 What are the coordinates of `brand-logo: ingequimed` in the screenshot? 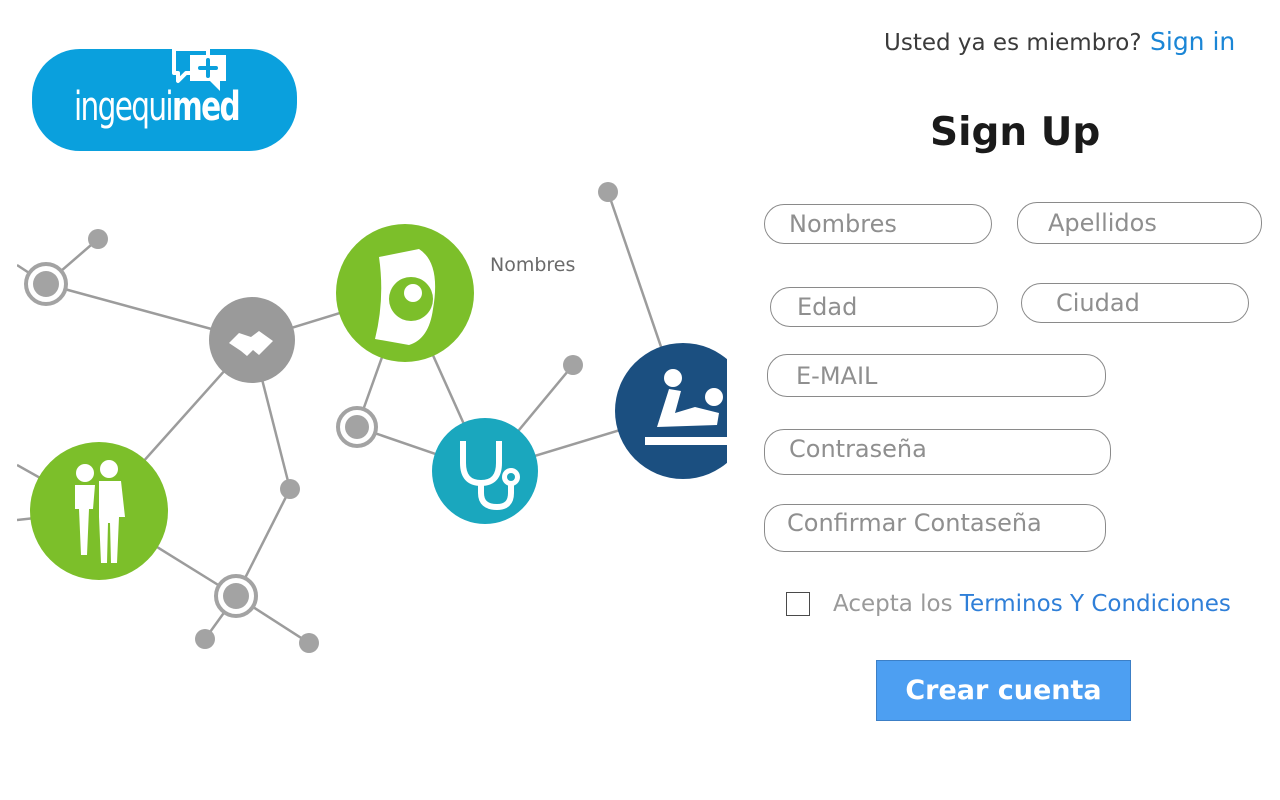 It's located at (164, 99).